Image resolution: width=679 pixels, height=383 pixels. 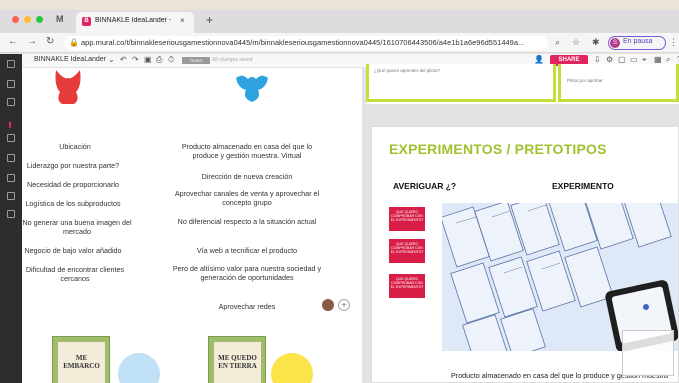 I want to click on list-item: No generar una buena imagen del mercado, so click(x=77, y=227).